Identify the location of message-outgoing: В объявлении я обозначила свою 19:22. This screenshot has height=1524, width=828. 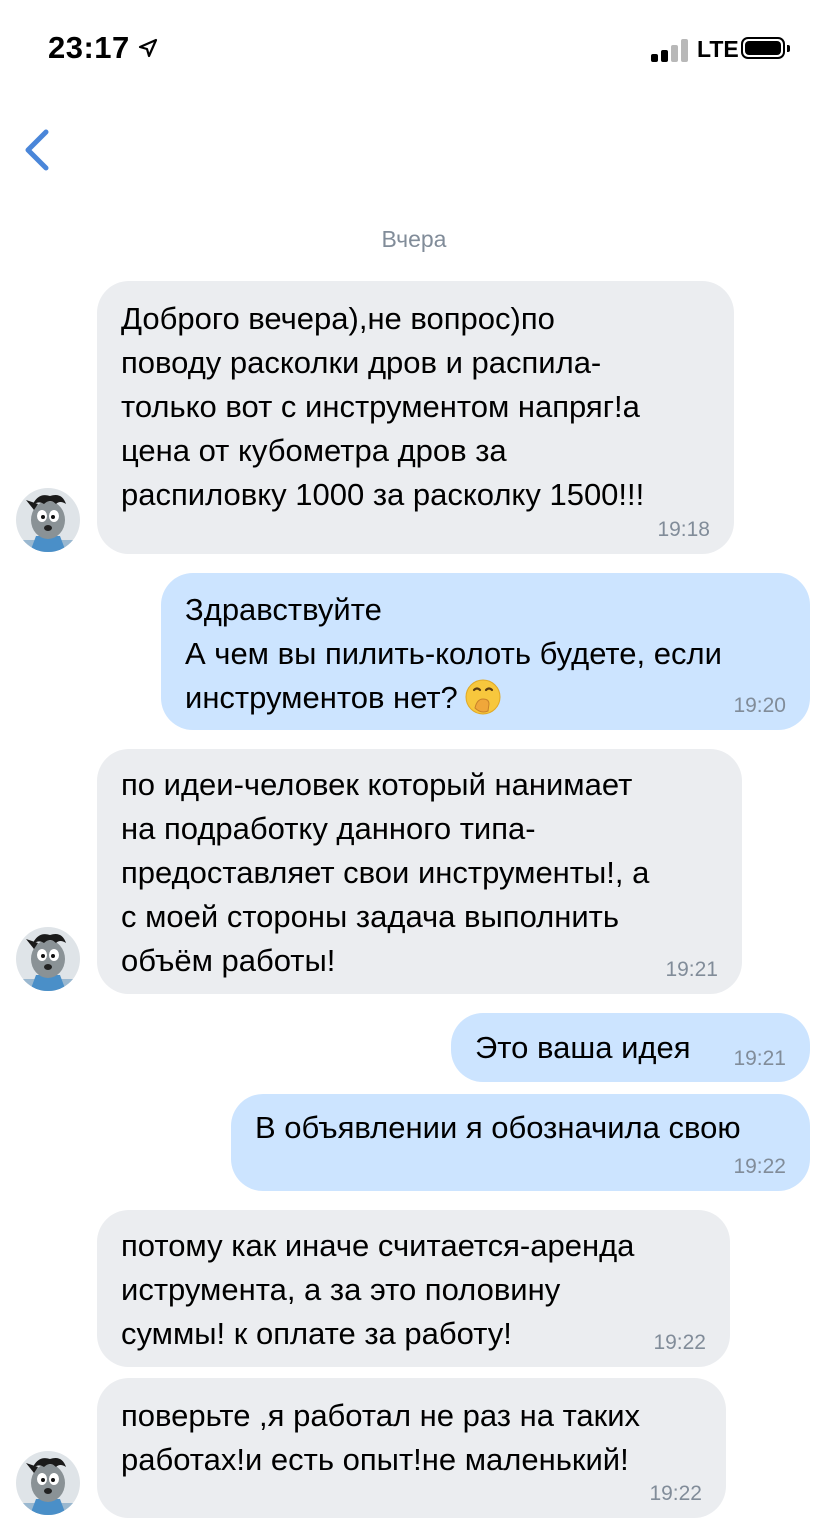
(520, 1142).